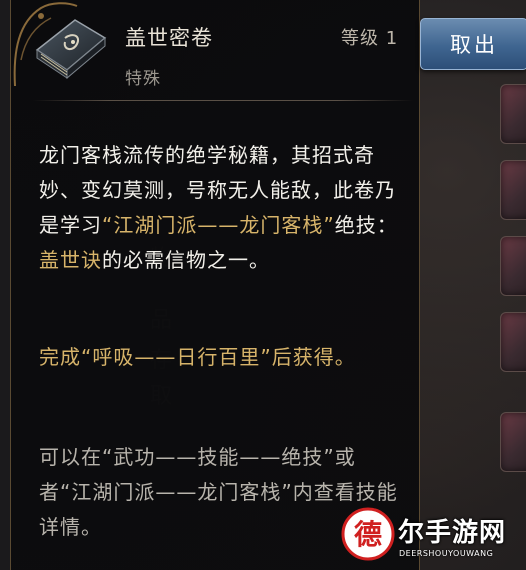 Image resolution: width=526 pixels, height=570 pixels. I want to click on take-out-button: 取出, so click(473, 44).